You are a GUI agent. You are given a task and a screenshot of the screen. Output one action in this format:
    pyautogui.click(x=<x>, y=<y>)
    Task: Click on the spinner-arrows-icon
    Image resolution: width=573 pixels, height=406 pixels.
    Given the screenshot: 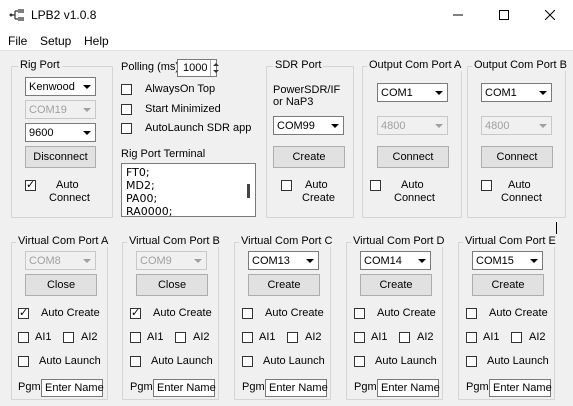 What is the action you would take?
    pyautogui.click(x=216, y=68)
    